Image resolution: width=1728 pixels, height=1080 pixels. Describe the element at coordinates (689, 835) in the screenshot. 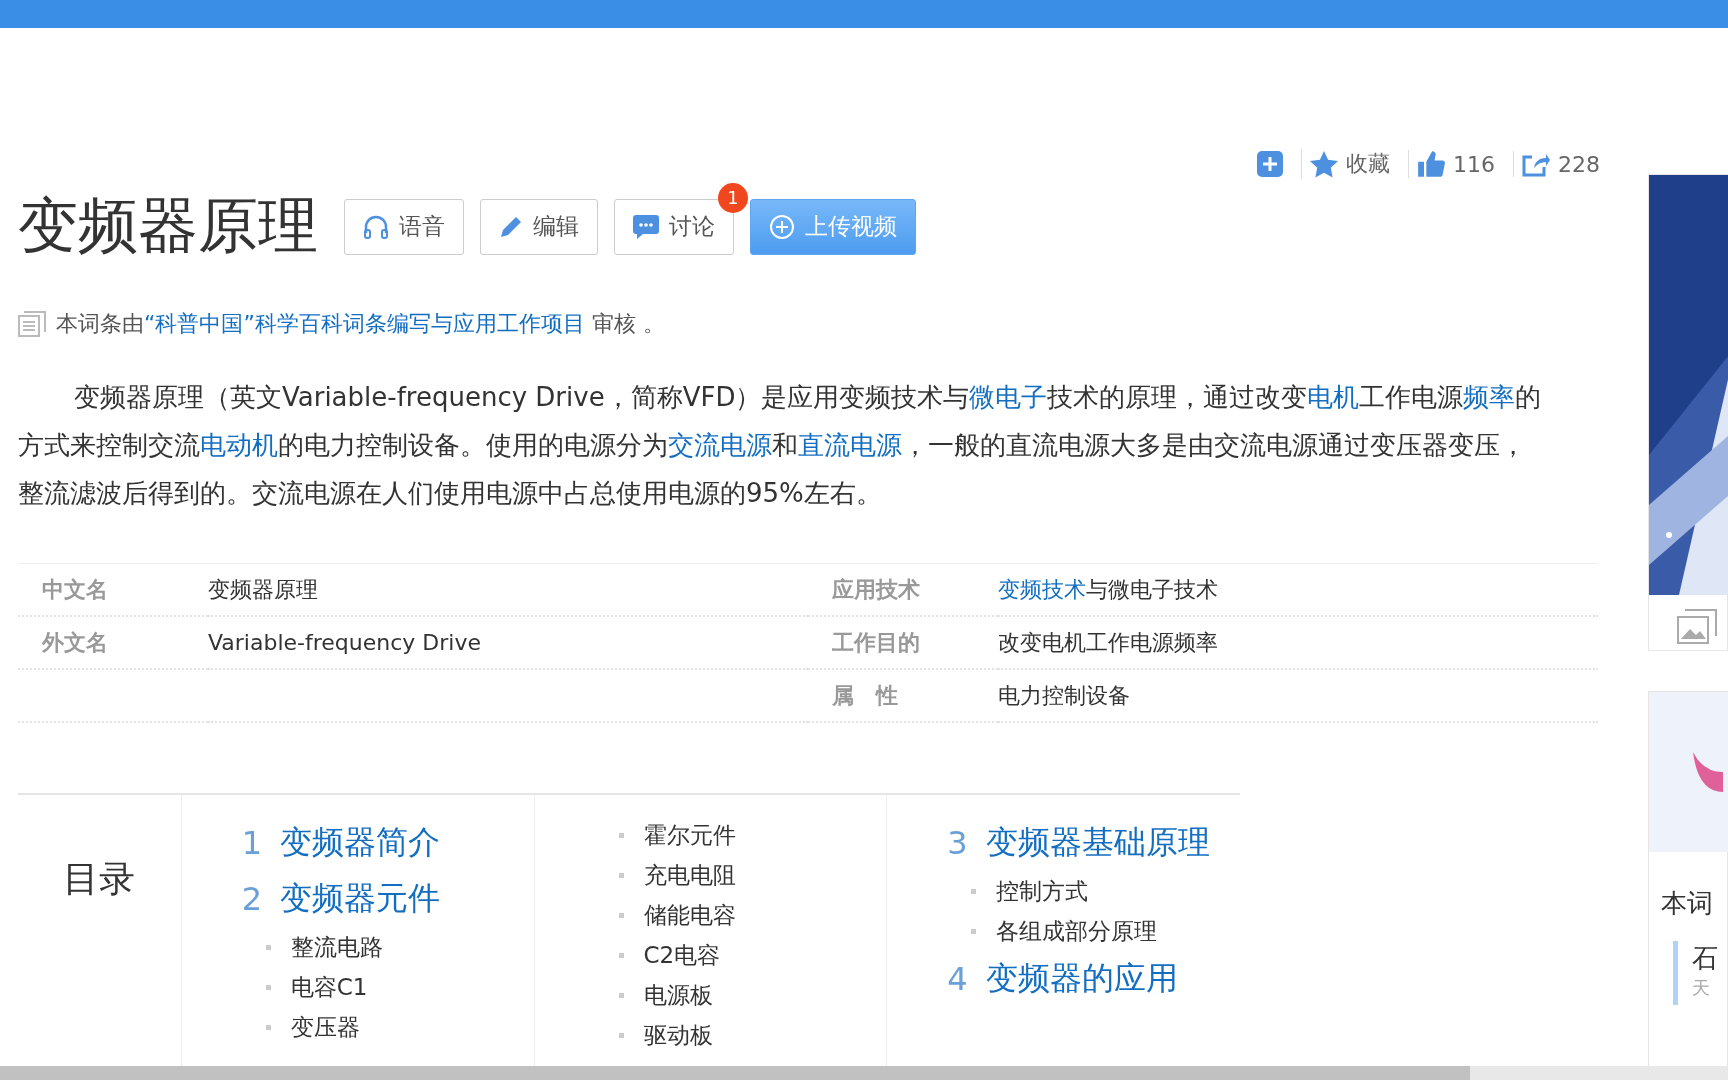

I see `toc-subsection-link: 霍尔元件` at that location.